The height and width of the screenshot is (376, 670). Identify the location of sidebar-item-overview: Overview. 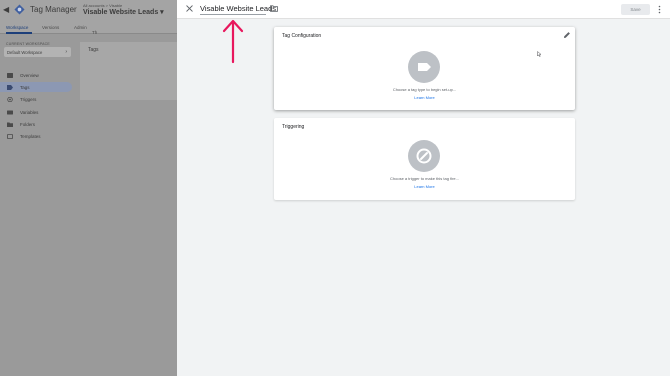
(36, 75).